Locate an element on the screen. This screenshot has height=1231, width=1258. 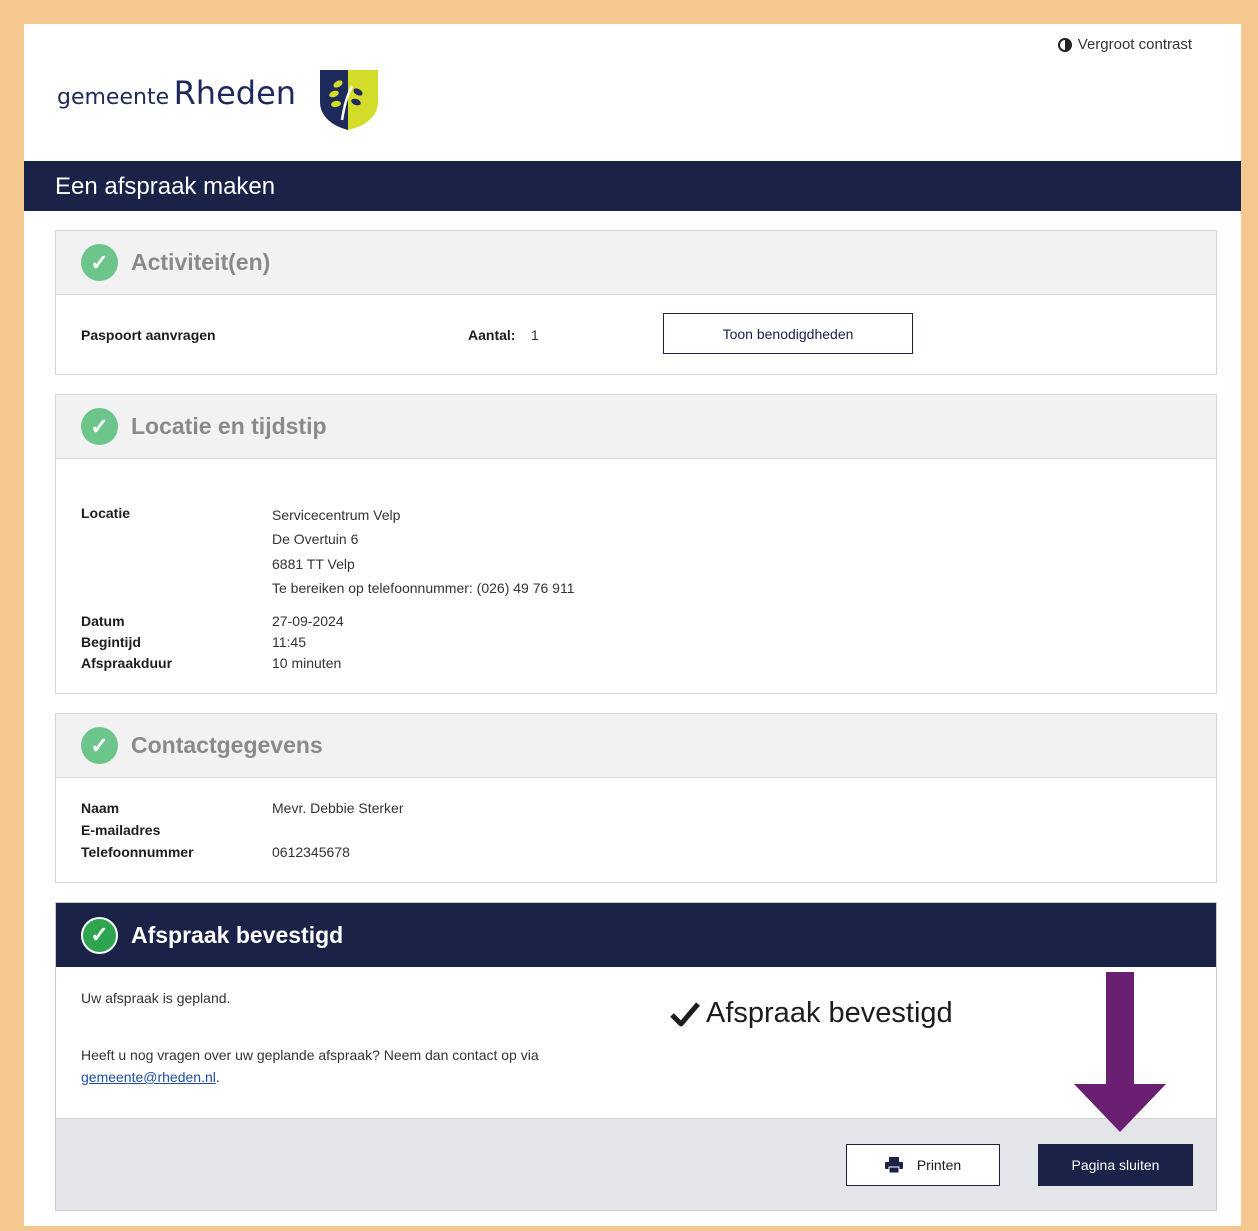
big-confirmation: Afspraak bevestigd is located at coordinates (811, 1013).